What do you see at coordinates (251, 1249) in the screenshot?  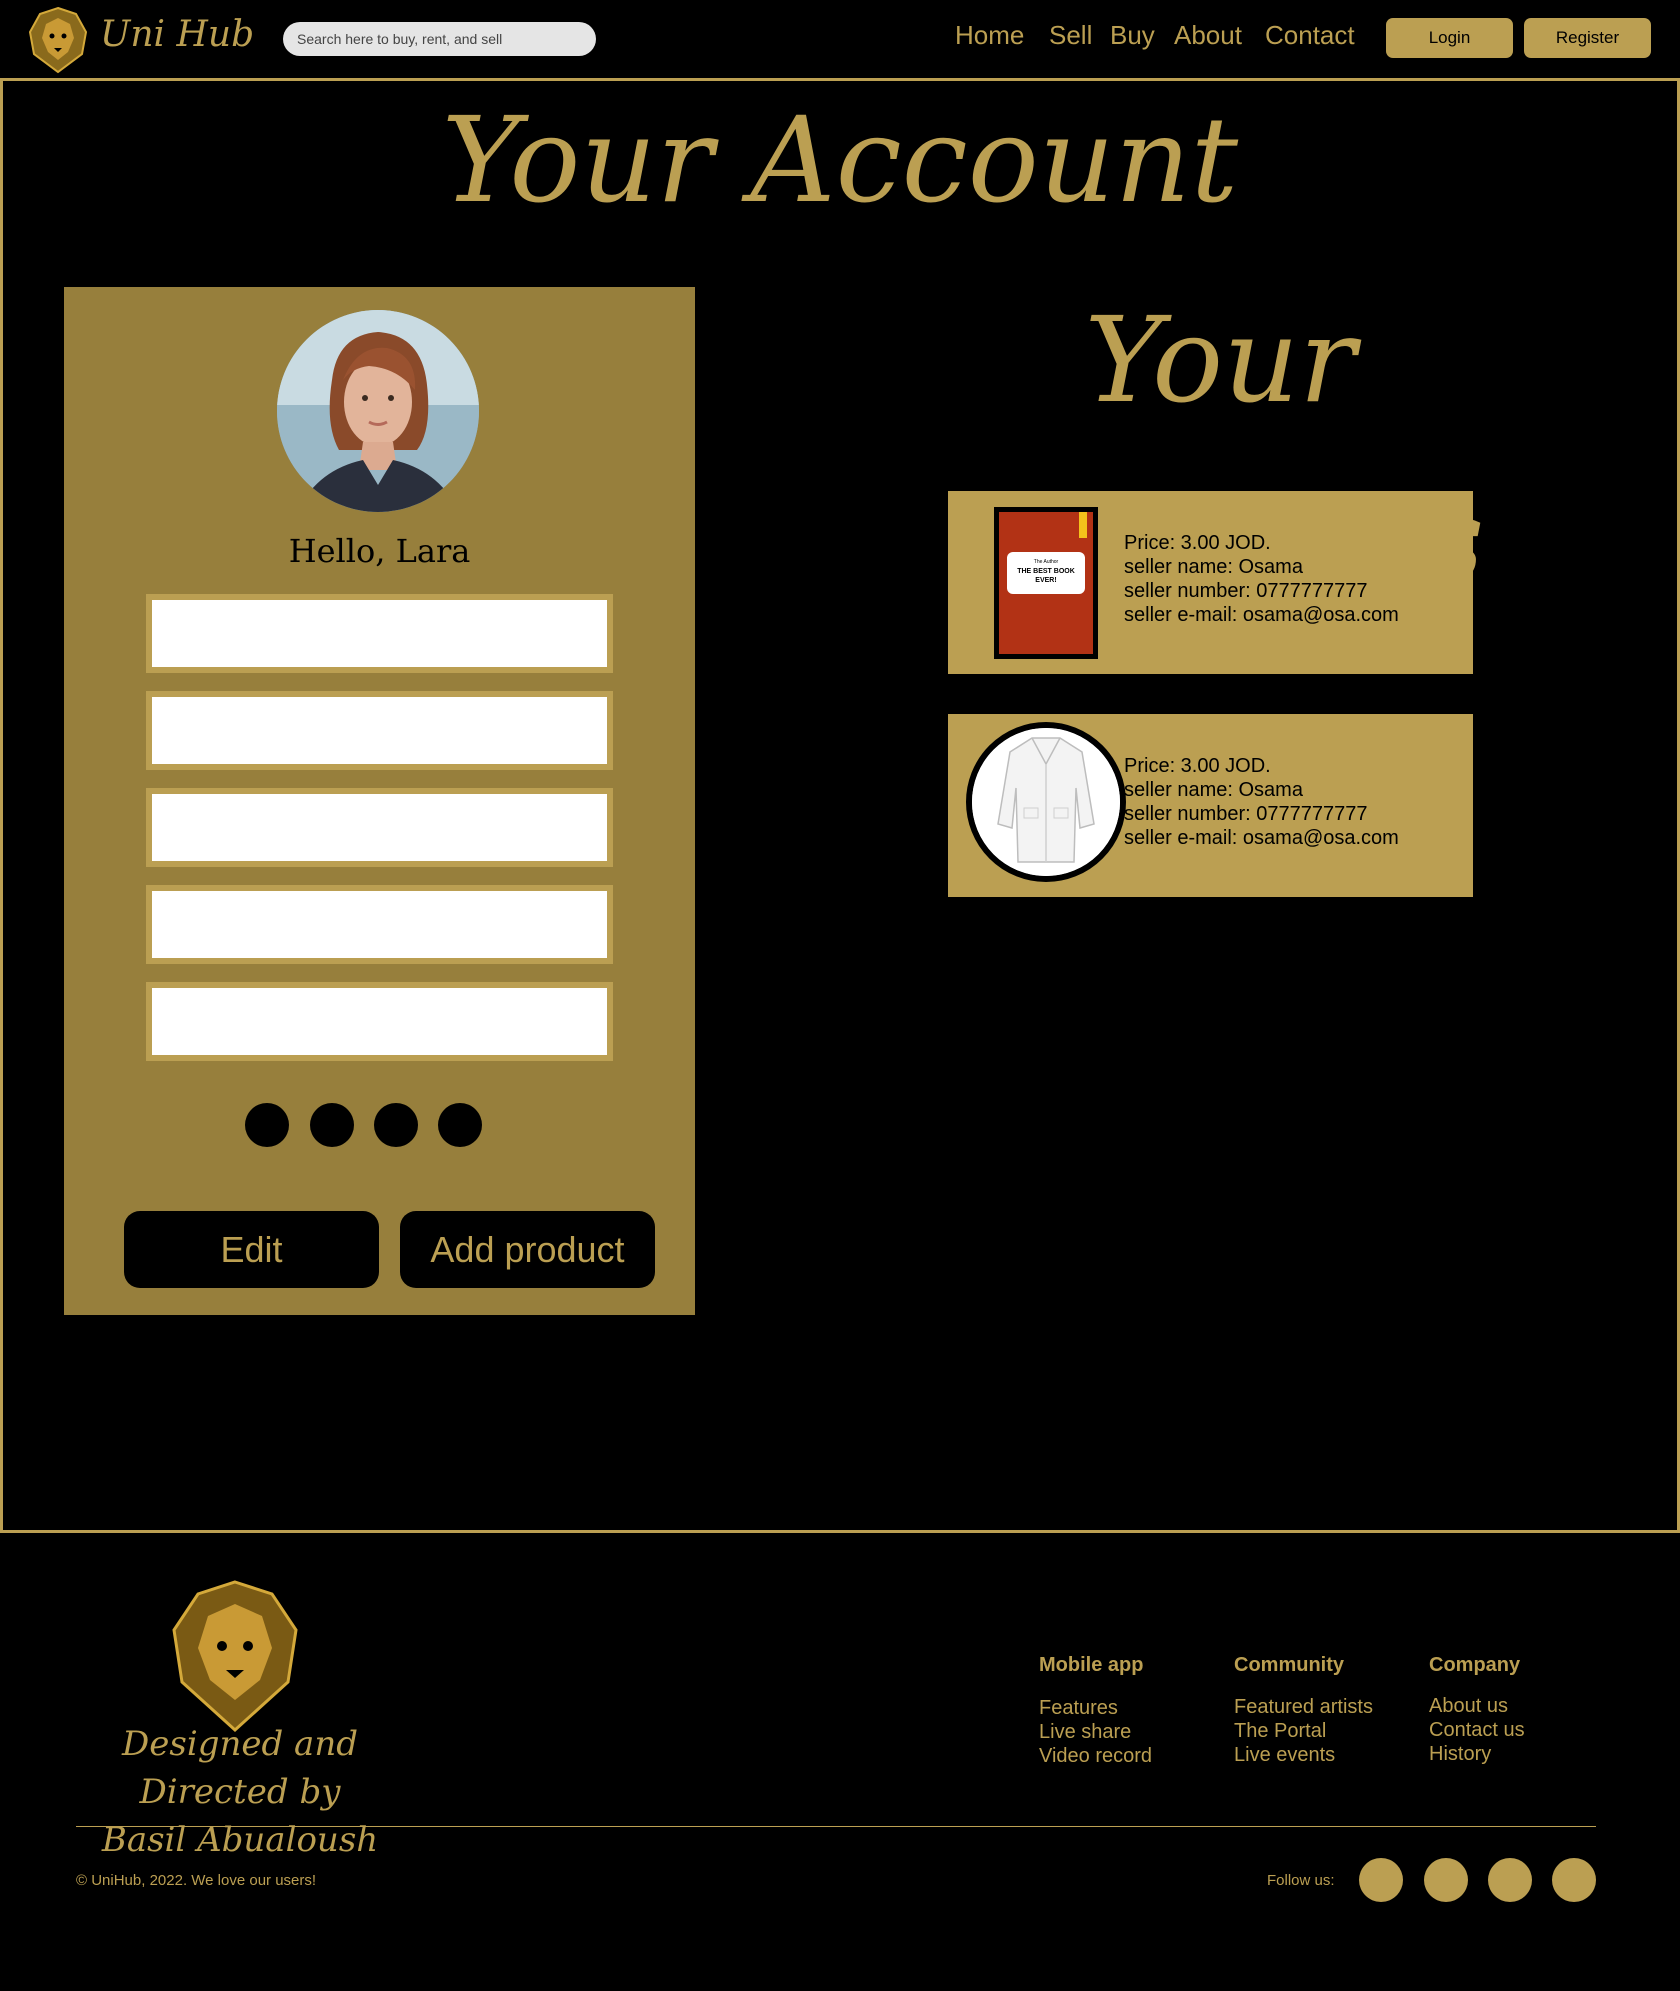 I see `edit-button: Edit` at bounding box center [251, 1249].